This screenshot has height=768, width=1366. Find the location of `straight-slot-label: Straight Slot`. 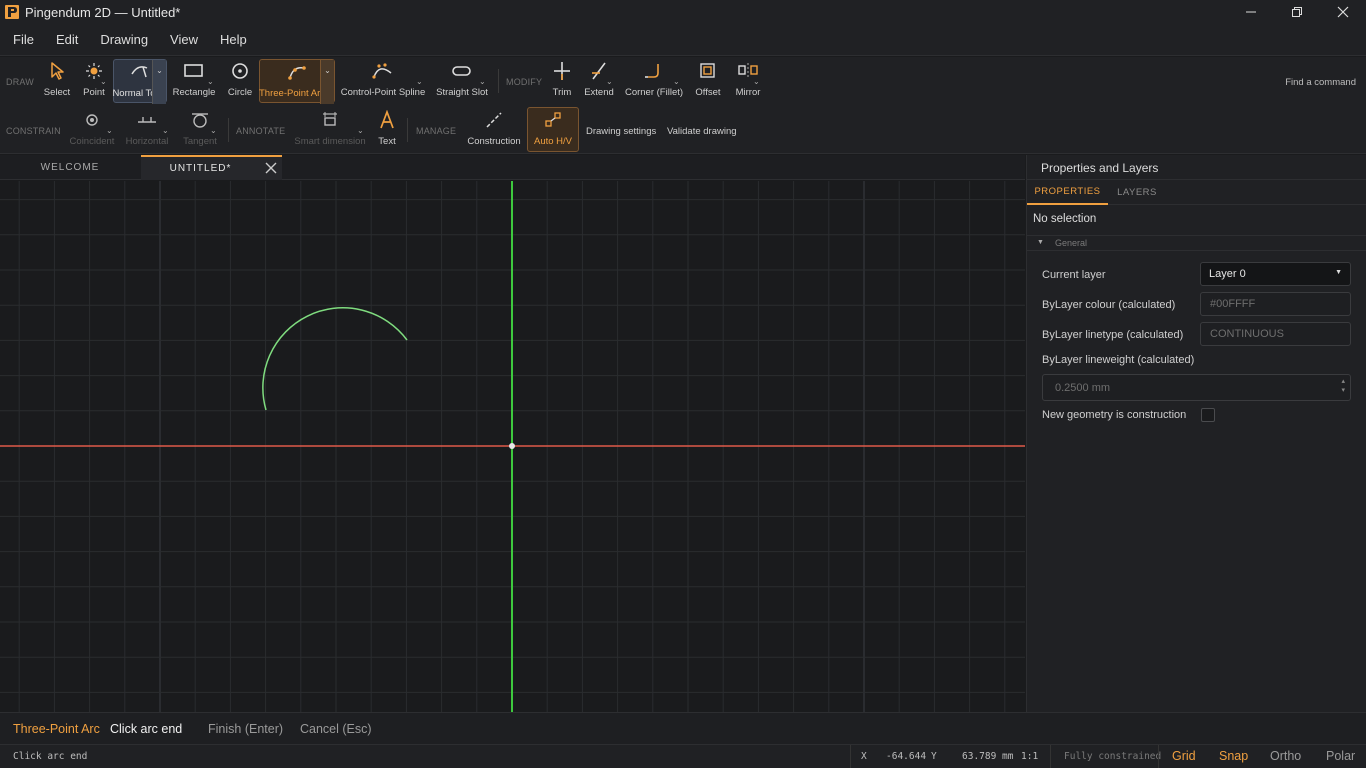

straight-slot-label: Straight Slot is located at coordinates (462, 92).